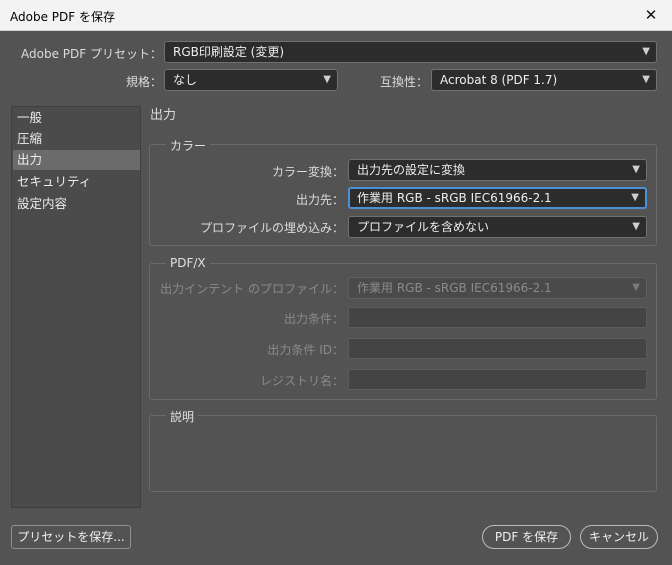 This screenshot has width=672, height=565. What do you see at coordinates (76, 160) in the screenshot?
I see `sidebar-item-output: 出力` at bounding box center [76, 160].